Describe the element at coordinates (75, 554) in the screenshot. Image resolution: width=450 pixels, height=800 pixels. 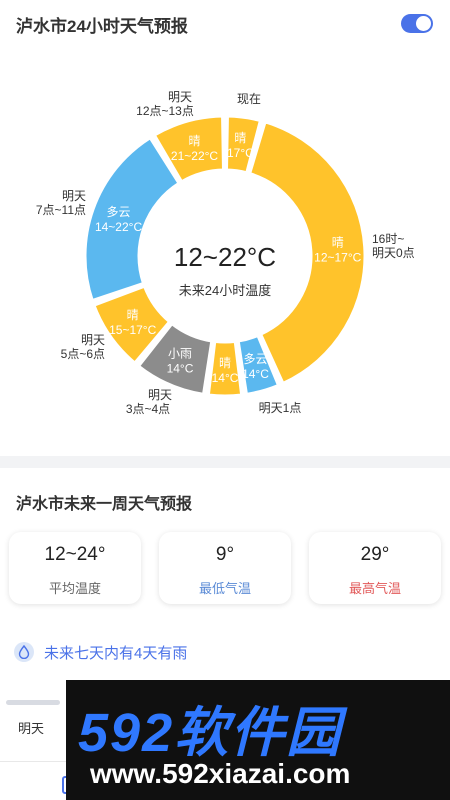
I see `average-temp-value: 12~24°` at that location.